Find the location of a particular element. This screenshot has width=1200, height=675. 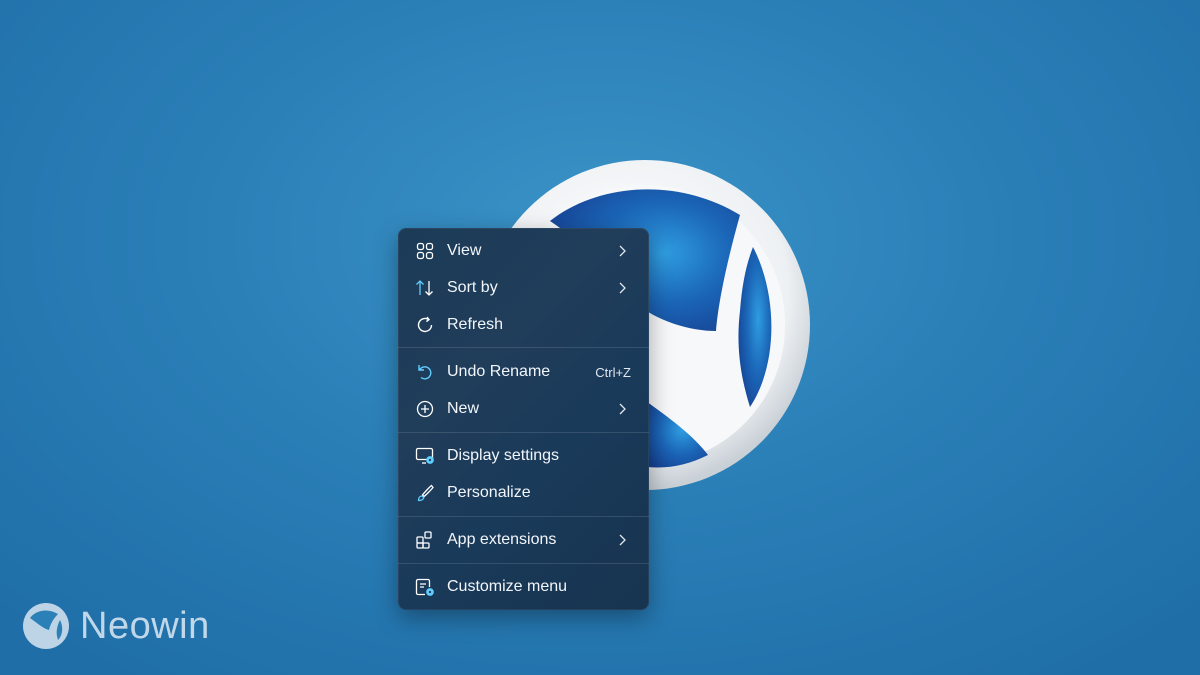

menu-item-sort-by: Sort by is located at coordinates (523, 288).